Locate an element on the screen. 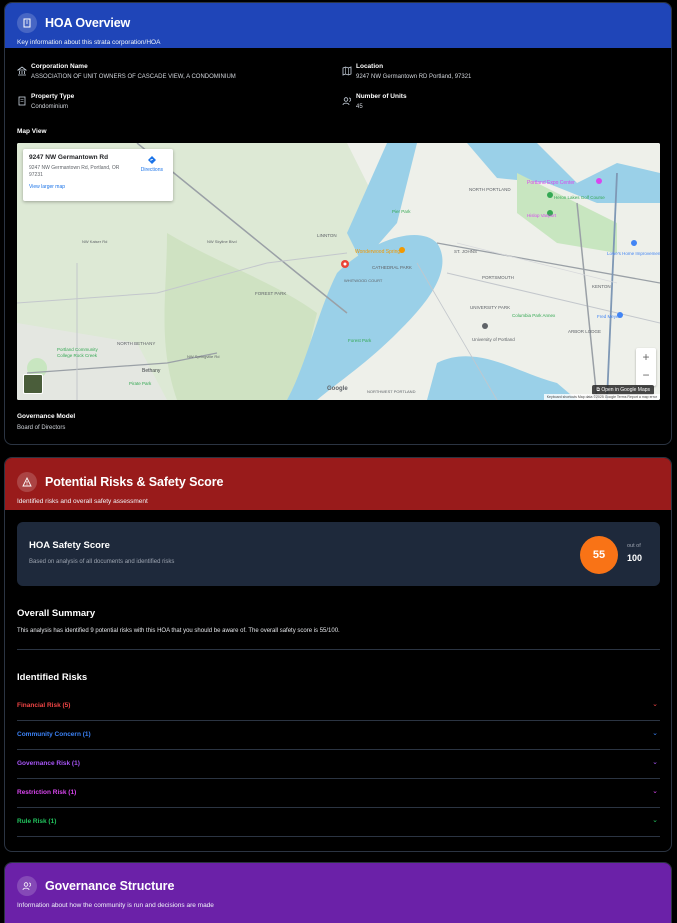 The image size is (677, 923). svg-text: ST. JOHNS is located at coordinates (465, 251).